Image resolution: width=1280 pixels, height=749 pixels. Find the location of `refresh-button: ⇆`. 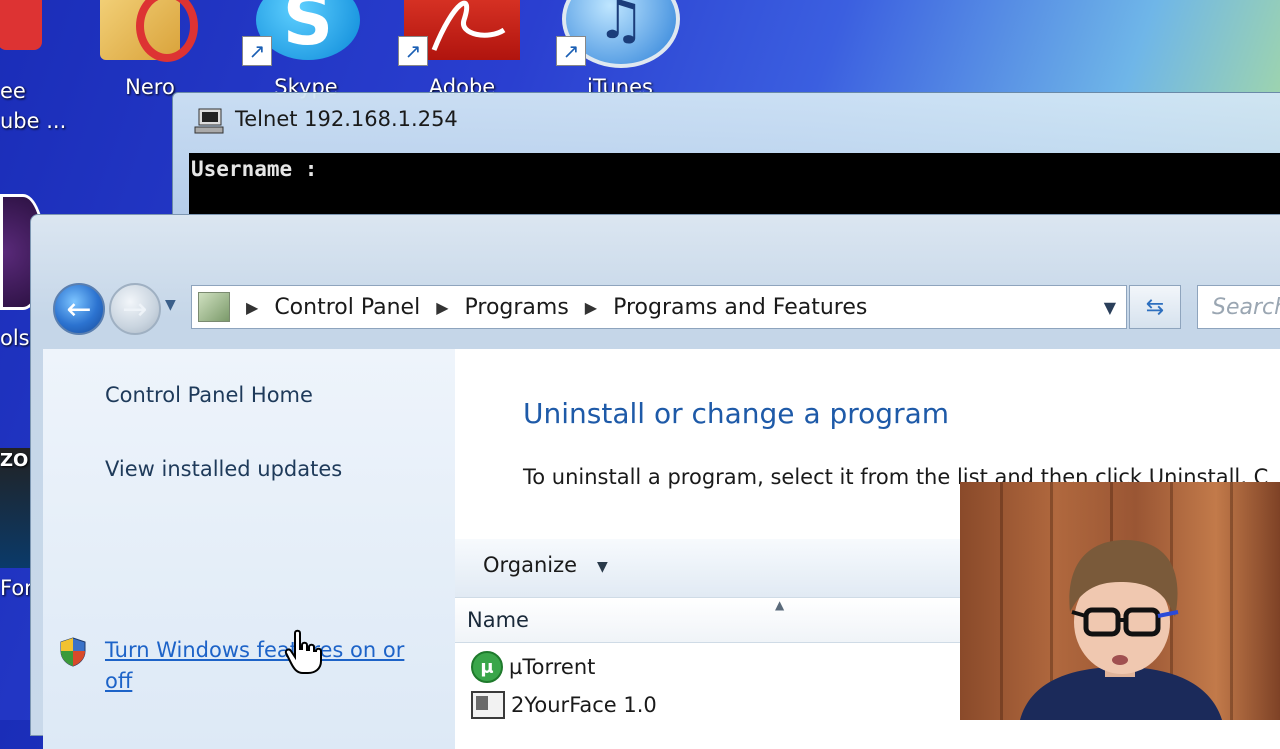

refresh-button: ⇆ is located at coordinates (1155, 307).